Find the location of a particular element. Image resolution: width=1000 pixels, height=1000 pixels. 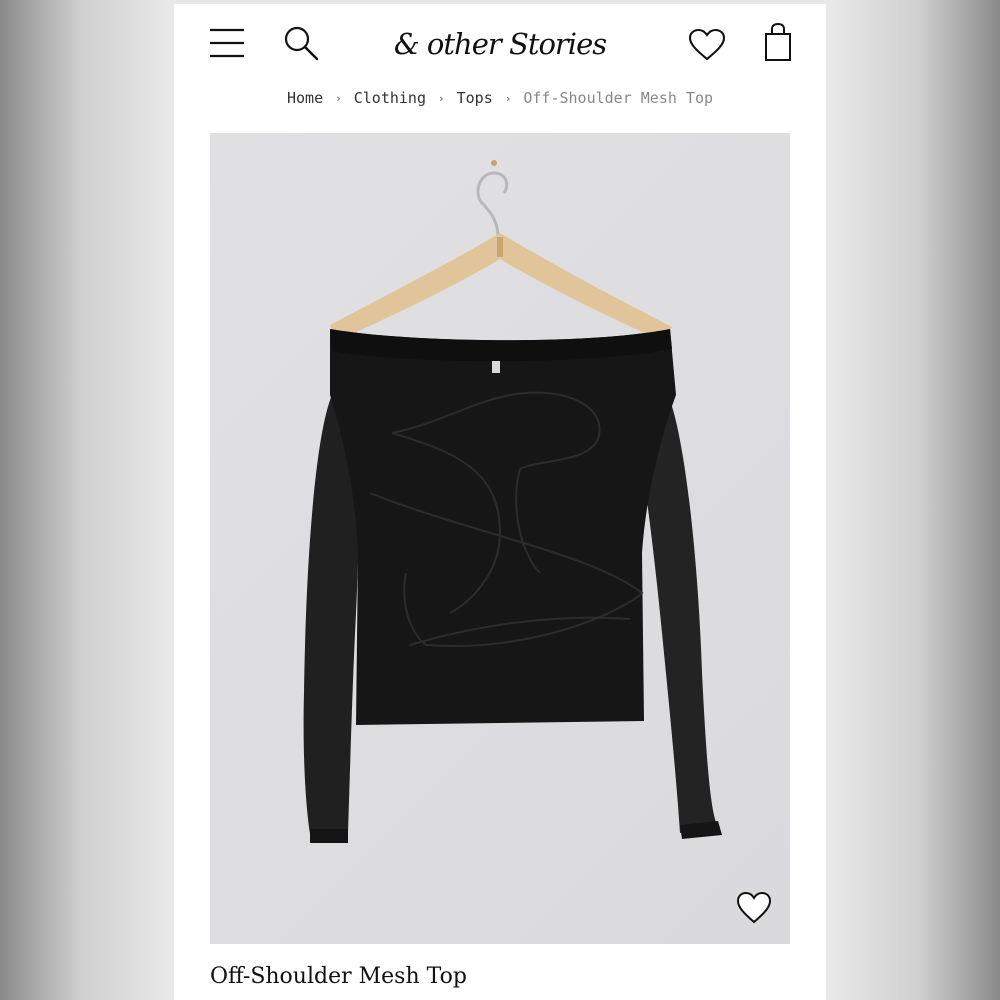

hamburger-menu-icon is located at coordinates (227, 43).